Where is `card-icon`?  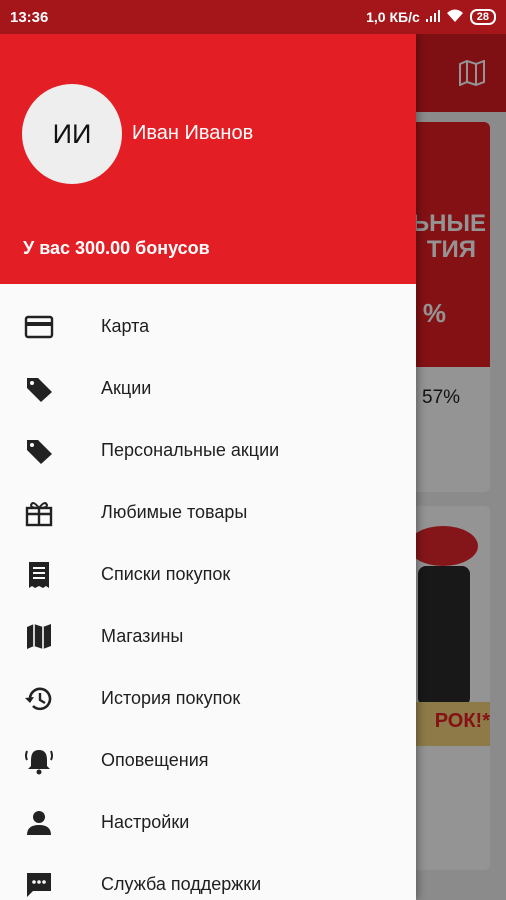 card-icon is located at coordinates (39, 327).